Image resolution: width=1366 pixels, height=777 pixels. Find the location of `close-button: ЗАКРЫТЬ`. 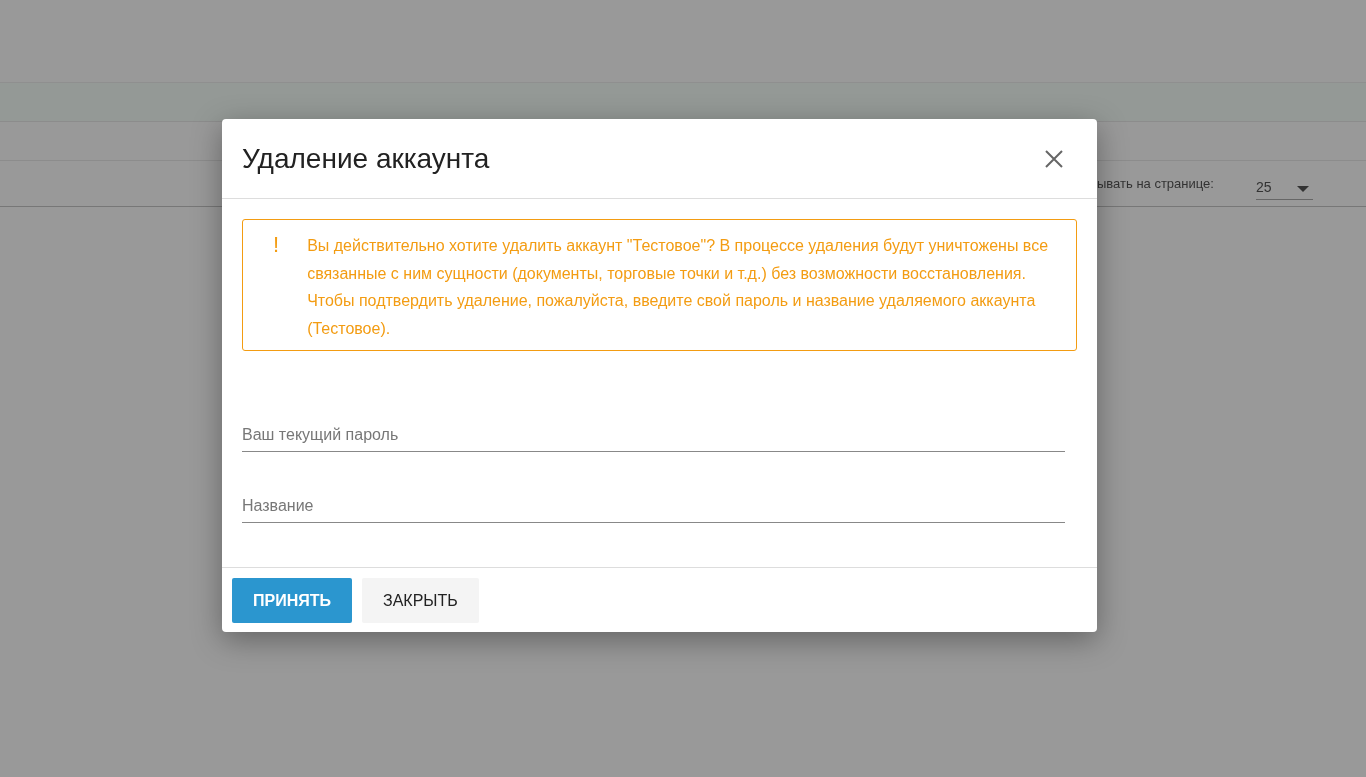

close-button: ЗАКРЫТЬ is located at coordinates (420, 600).